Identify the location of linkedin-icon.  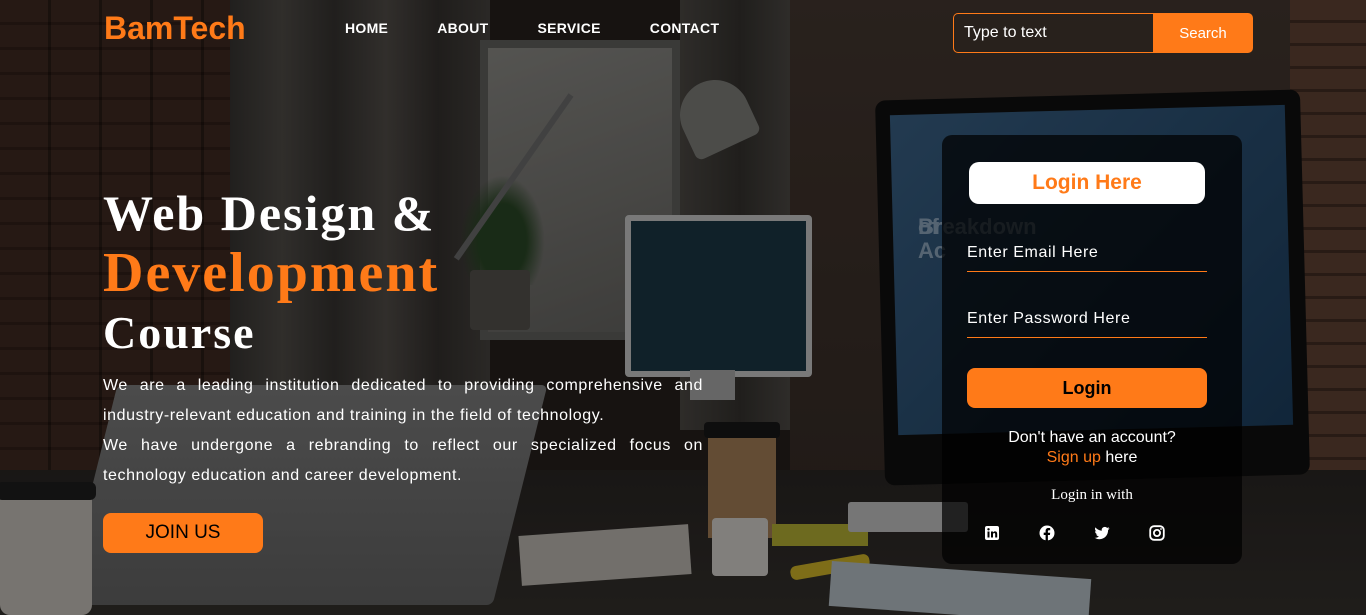
(992, 533).